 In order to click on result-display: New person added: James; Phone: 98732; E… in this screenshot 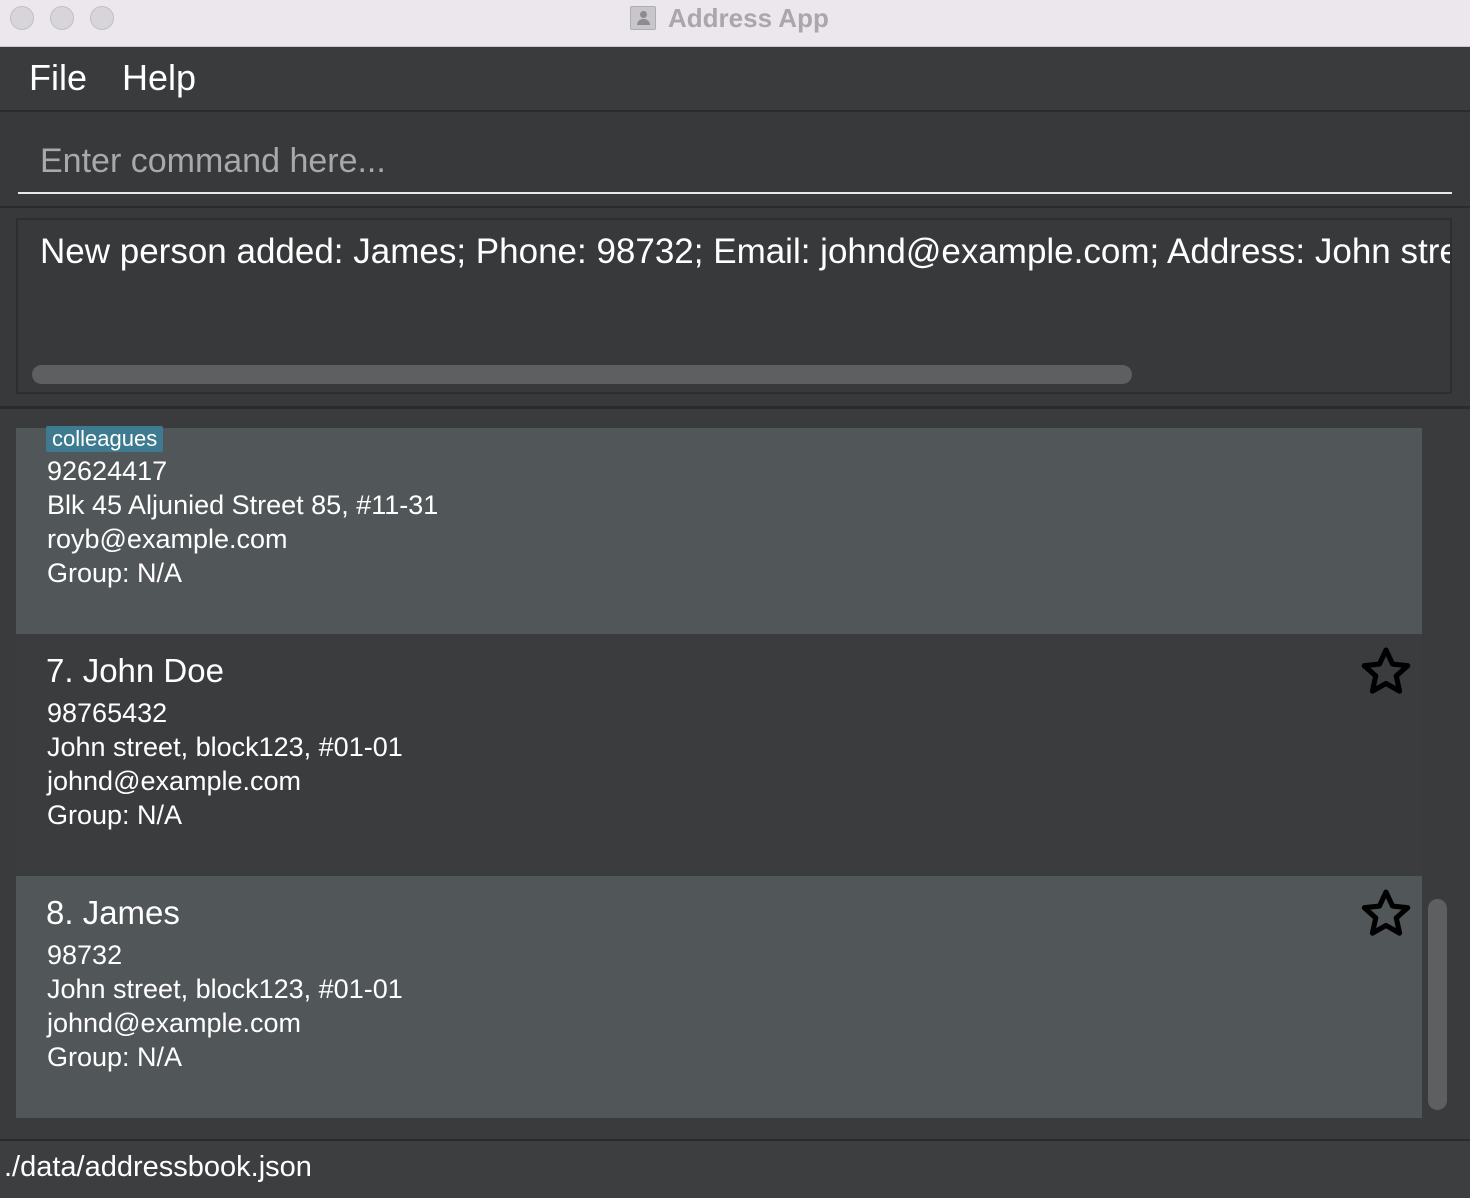, I will do `click(734, 306)`.